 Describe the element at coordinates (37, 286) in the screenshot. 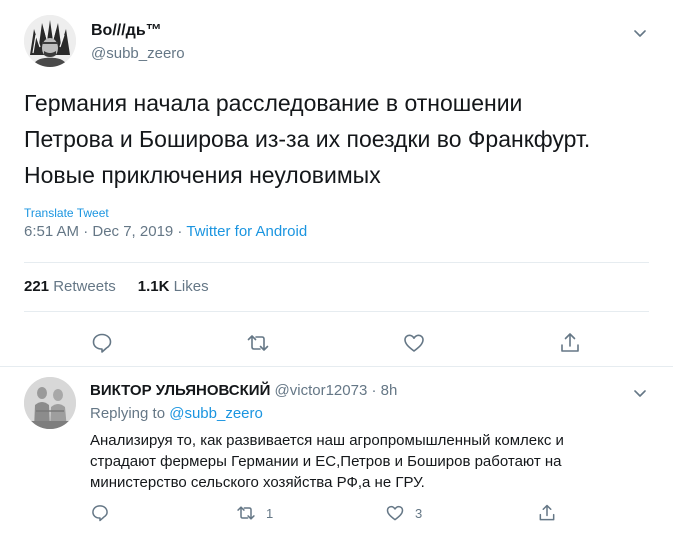

I see `retweets-count: 221` at that location.